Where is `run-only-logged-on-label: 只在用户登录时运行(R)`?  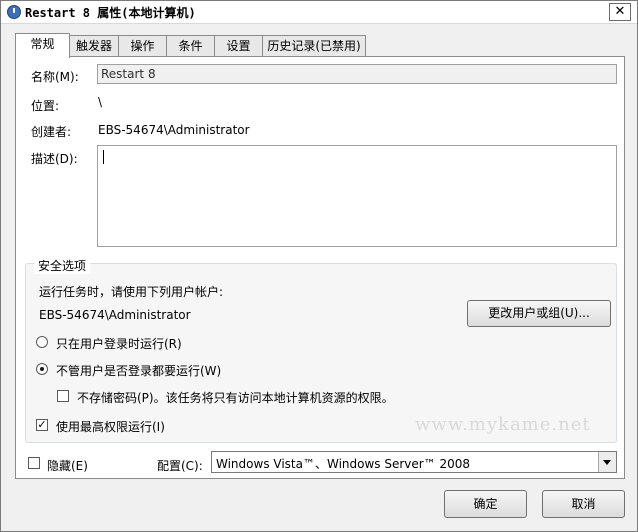 run-only-logged-on-label: 只在用户登录时运行(R) is located at coordinates (119, 343).